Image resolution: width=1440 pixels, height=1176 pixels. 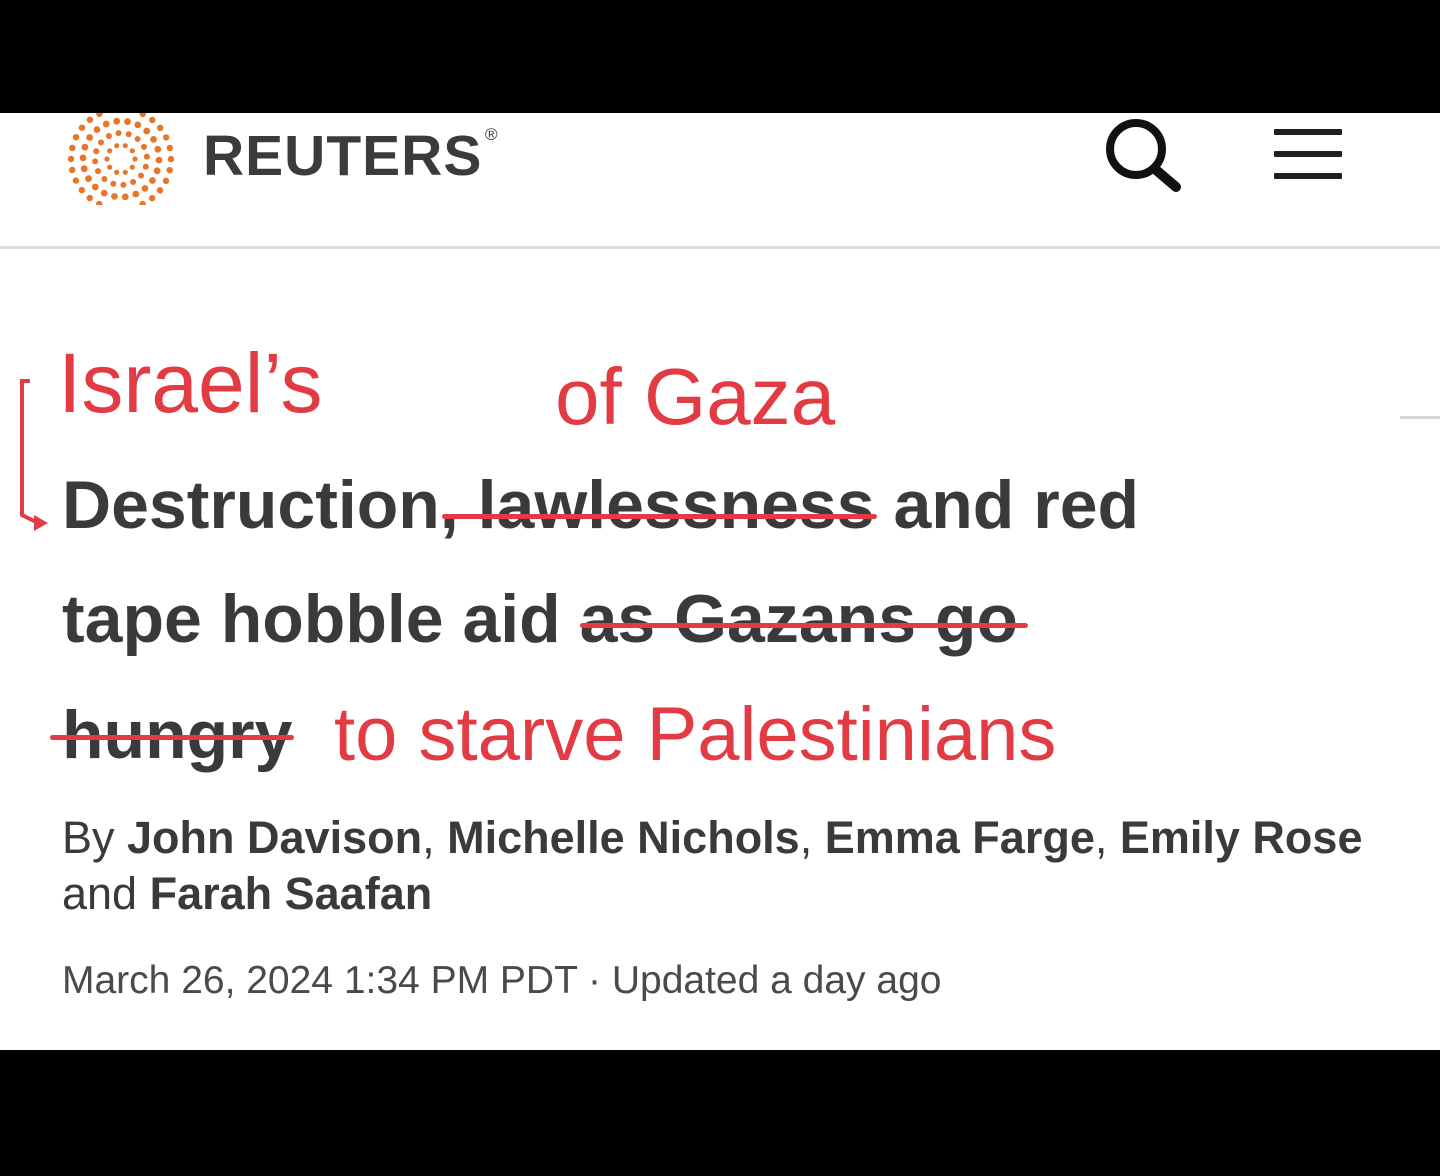 What do you see at coordinates (695, 396) in the screenshot?
I see `annotation-of-gaza: of Gaza` at bounding box center [695, 396].